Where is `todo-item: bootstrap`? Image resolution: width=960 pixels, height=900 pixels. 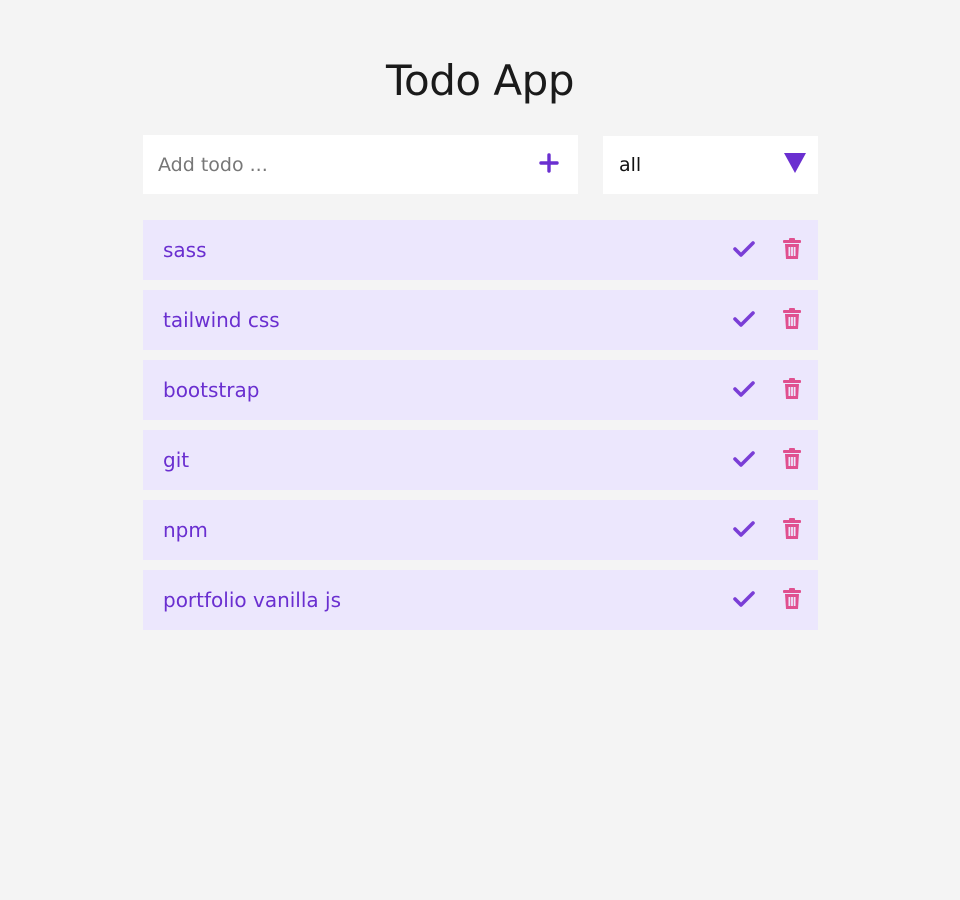 todo-item: bootstrap is located at coordinates (480, 390).